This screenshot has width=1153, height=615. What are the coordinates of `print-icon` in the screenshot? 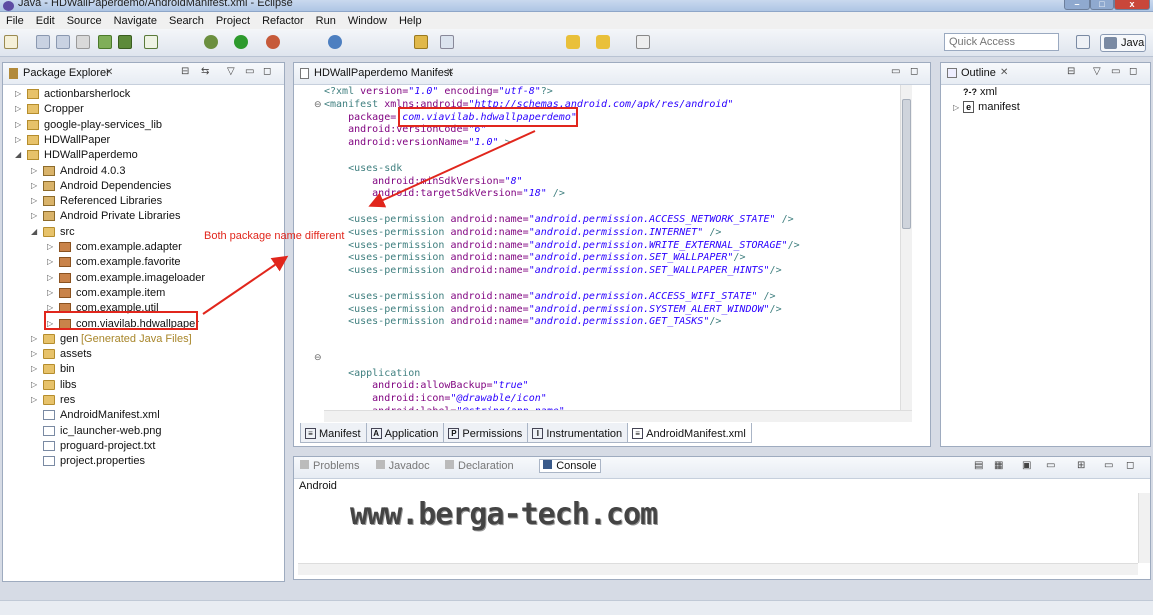 It's located at (83, 42).